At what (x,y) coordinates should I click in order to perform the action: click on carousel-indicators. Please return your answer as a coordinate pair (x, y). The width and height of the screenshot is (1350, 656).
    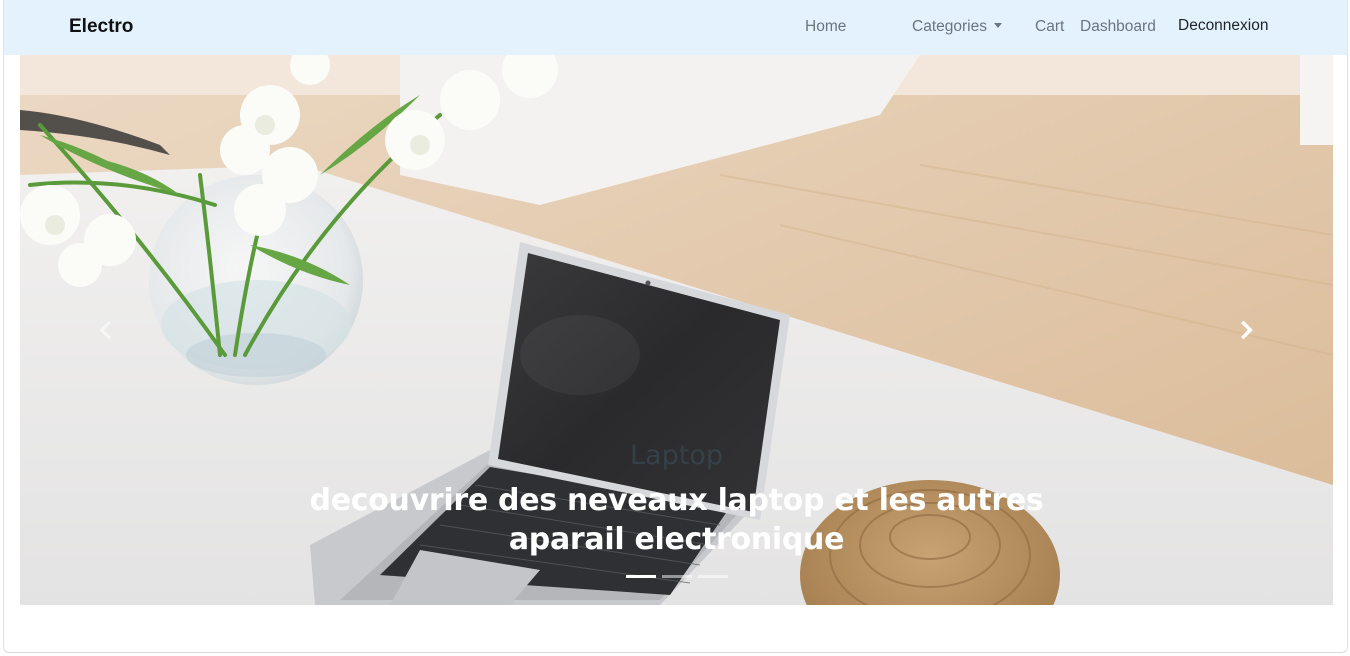
    Looking at the image, I should click on (677, 576).